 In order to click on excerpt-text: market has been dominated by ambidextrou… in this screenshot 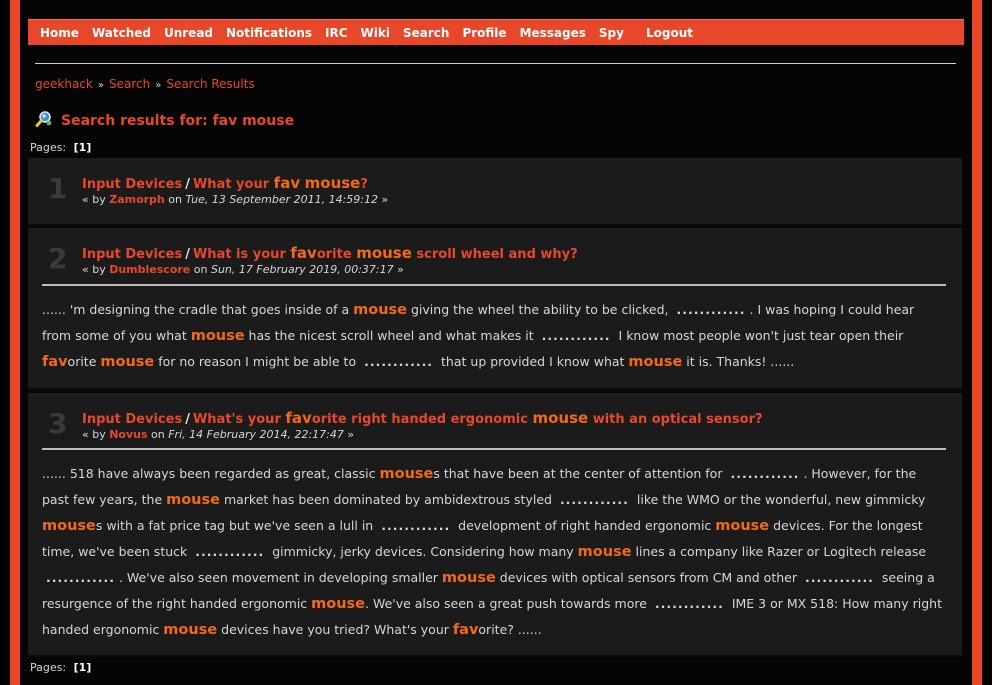, I will do `click(387, 499)`.